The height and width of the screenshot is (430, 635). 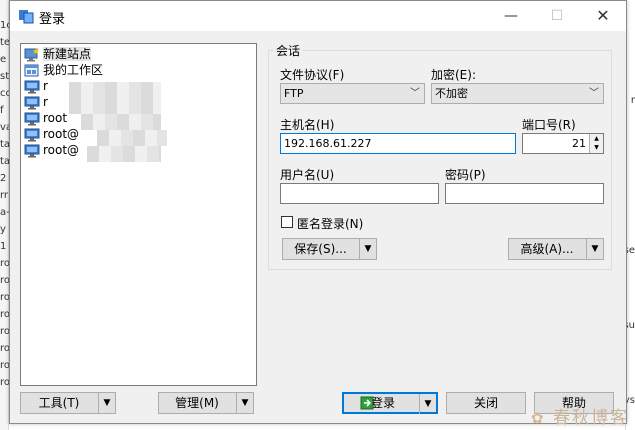 I want to click on background-text: y, so click(x=3, y=229).